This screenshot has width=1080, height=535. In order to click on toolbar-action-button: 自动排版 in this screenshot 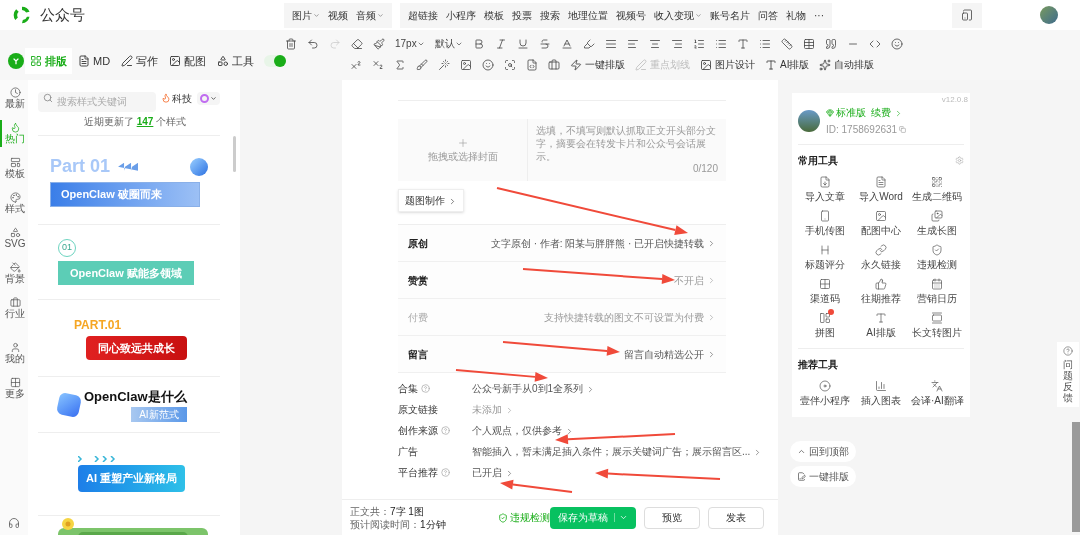, I will do `click(847, 64)`.